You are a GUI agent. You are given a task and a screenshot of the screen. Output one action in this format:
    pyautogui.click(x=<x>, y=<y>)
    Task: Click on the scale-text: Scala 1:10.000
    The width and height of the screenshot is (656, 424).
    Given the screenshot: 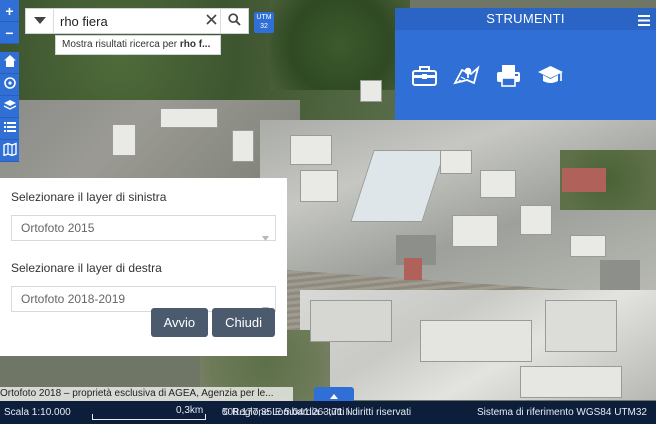 What is the action you would take?
    pyautogui.click(x=37, y=412)
    